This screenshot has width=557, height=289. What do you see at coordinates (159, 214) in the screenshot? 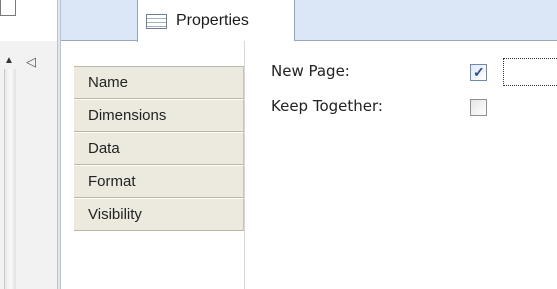
I see `category-visibility: Visibility` at bounding box center [159, 214].